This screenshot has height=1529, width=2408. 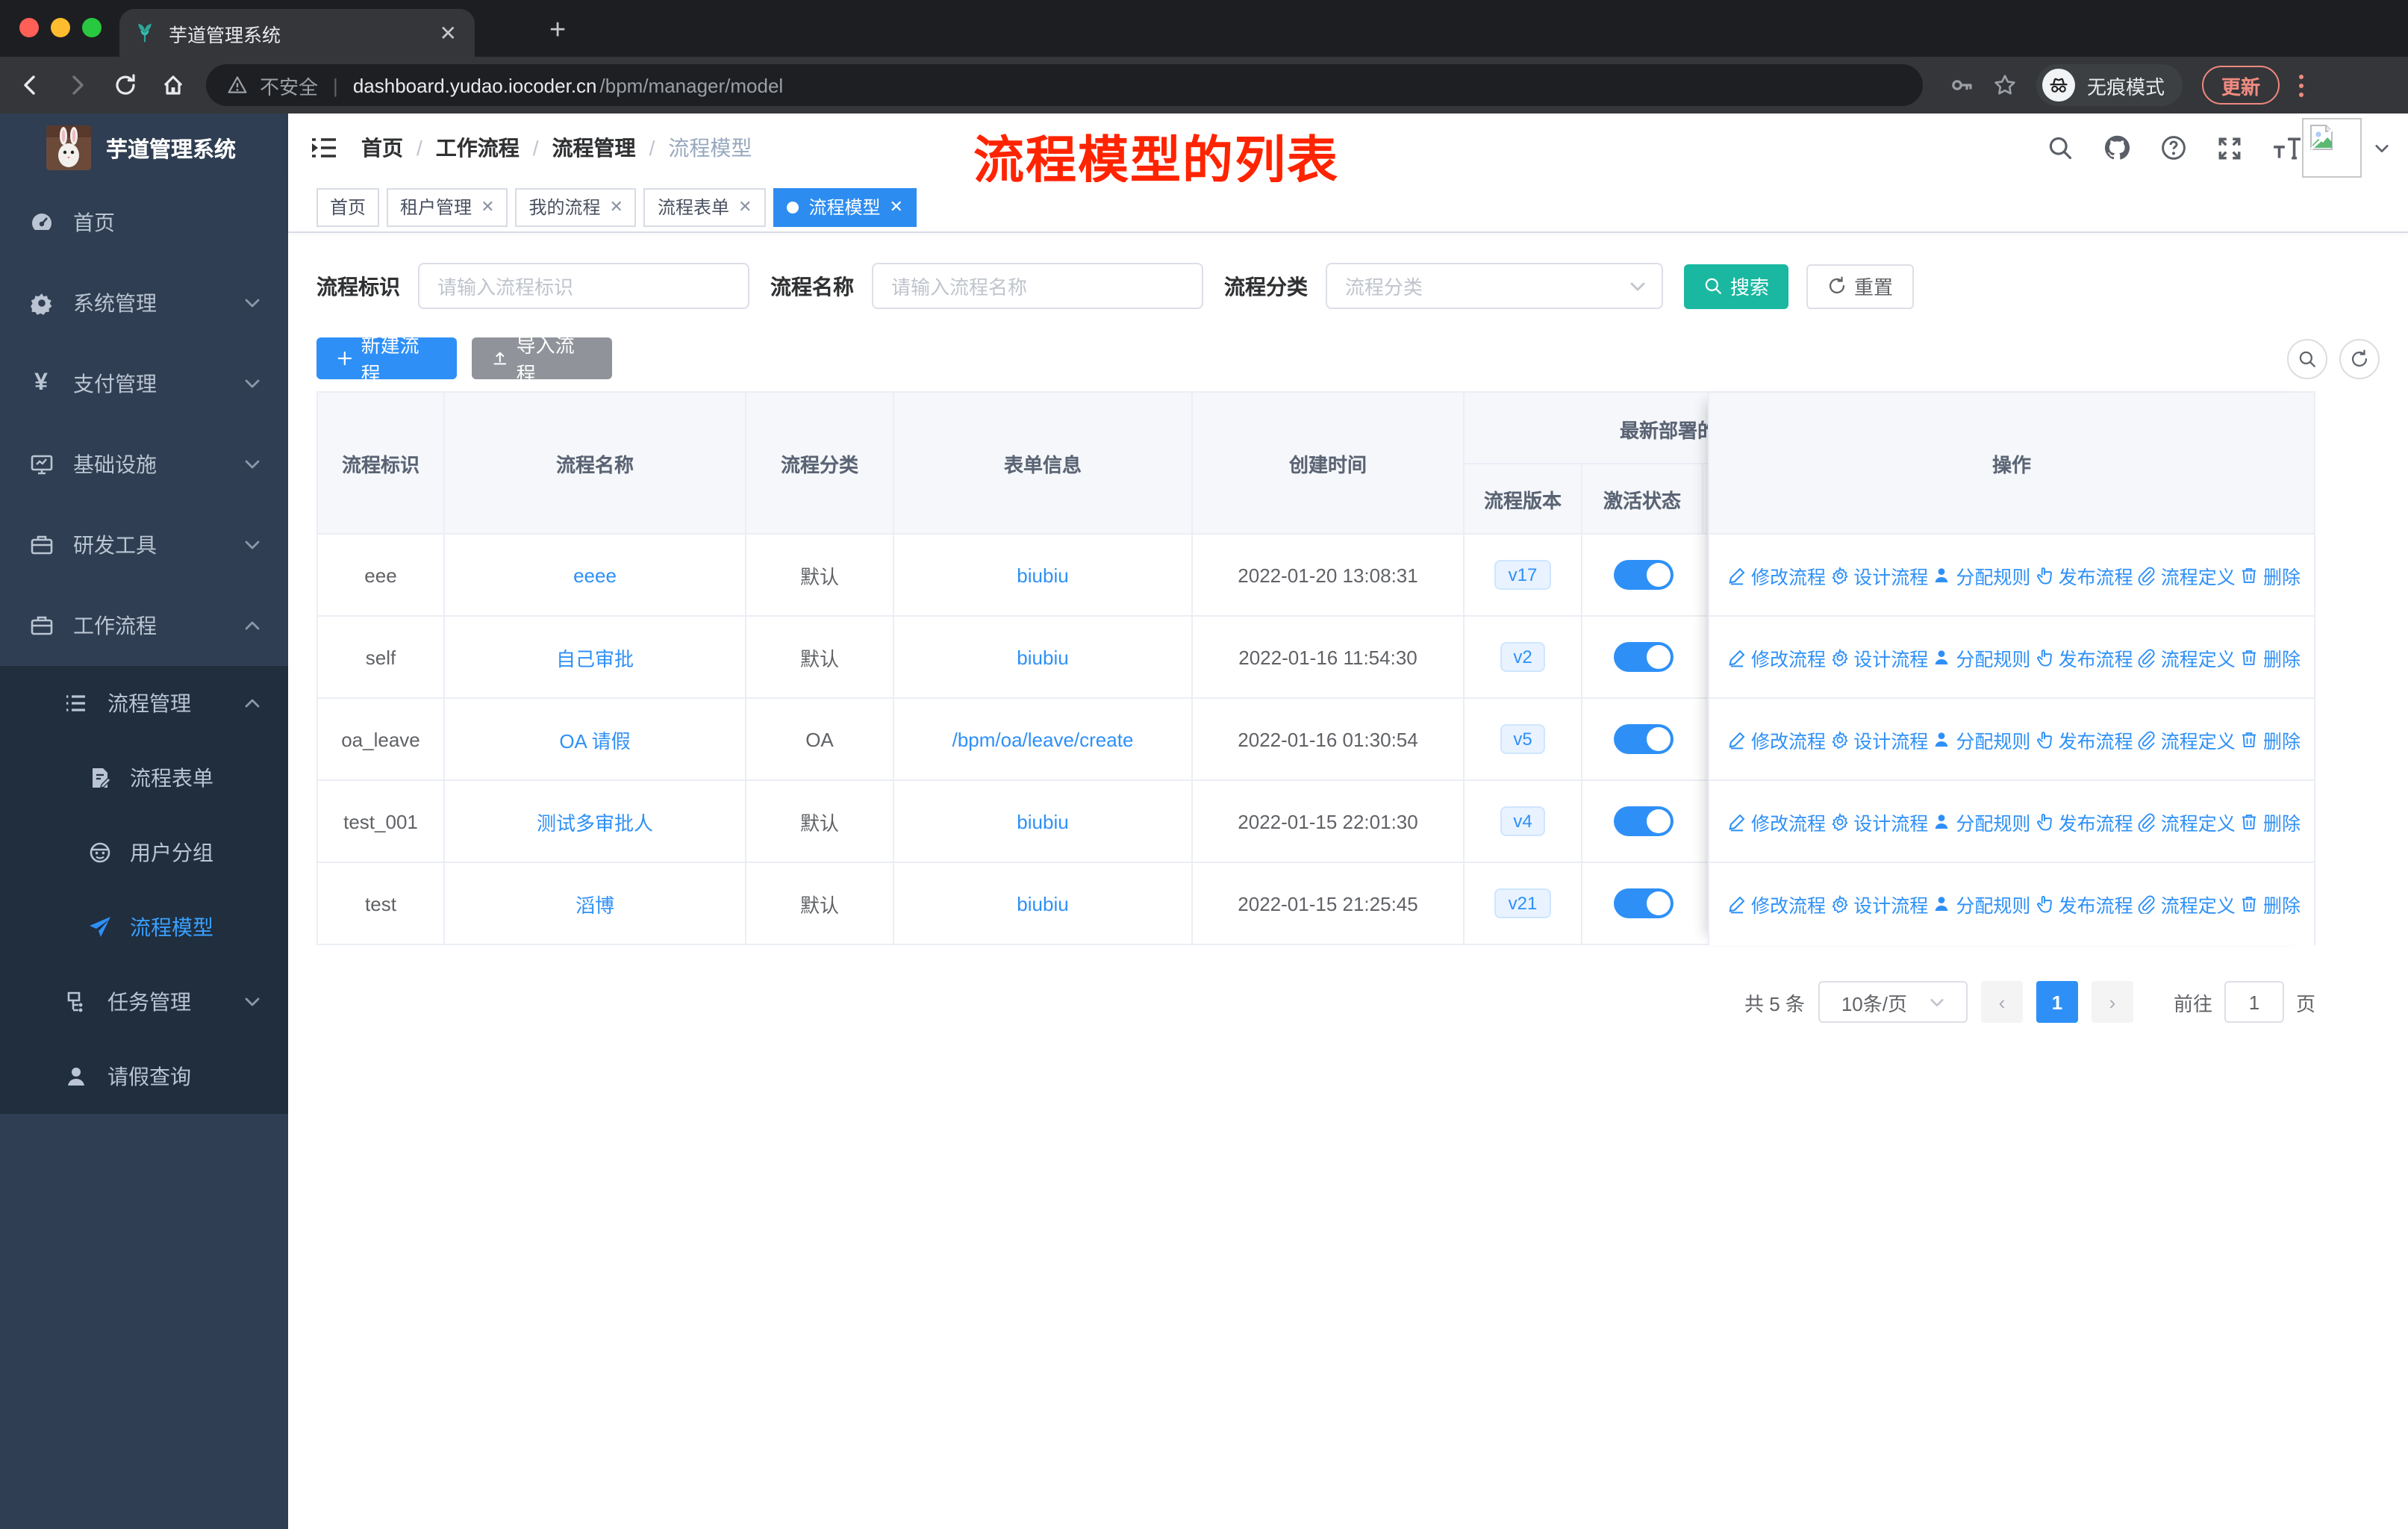 What do you see at coordinates (1523, 739) in the screenshot?
I see `version-tag: v5` at bounding box center [1523, 739].